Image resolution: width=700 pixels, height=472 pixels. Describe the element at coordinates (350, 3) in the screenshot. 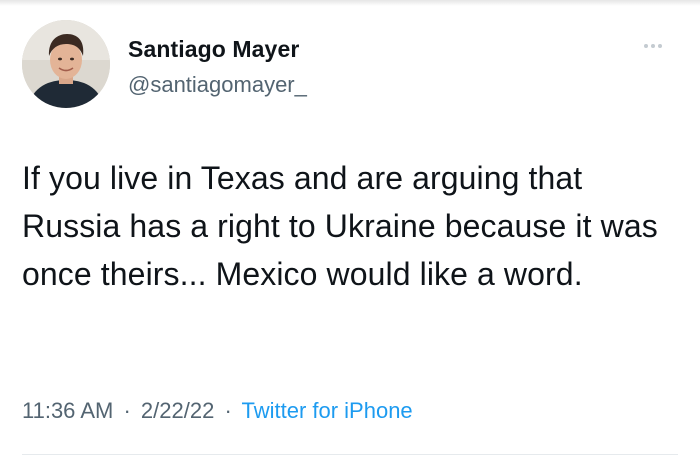

I see `top-edge` at that location.